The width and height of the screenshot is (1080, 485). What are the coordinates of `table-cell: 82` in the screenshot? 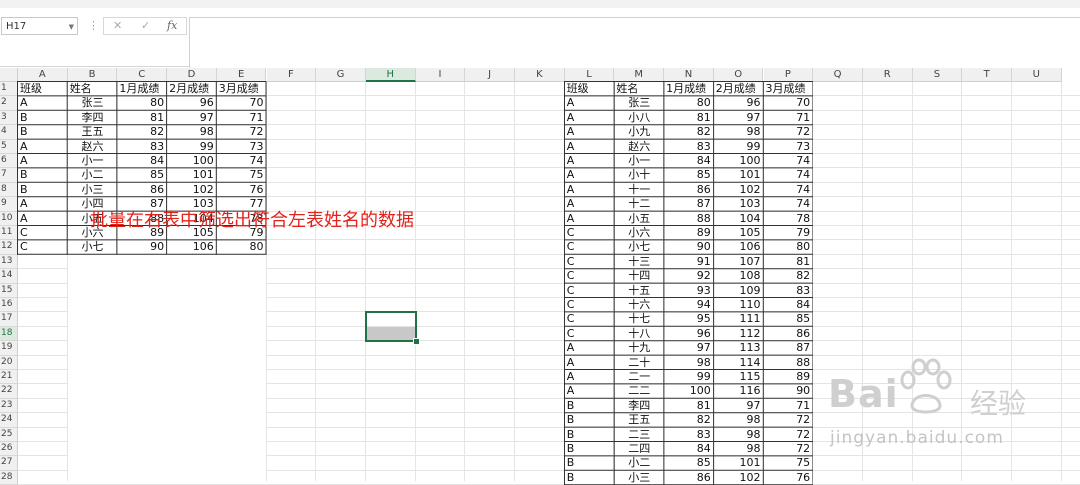 It's located at (789, 276).